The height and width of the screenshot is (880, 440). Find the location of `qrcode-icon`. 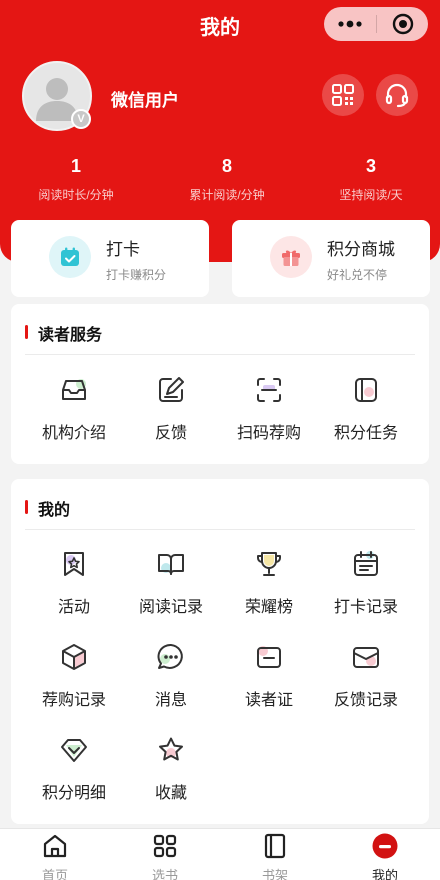

qrcode-icon is located at coordinates (343, 95).